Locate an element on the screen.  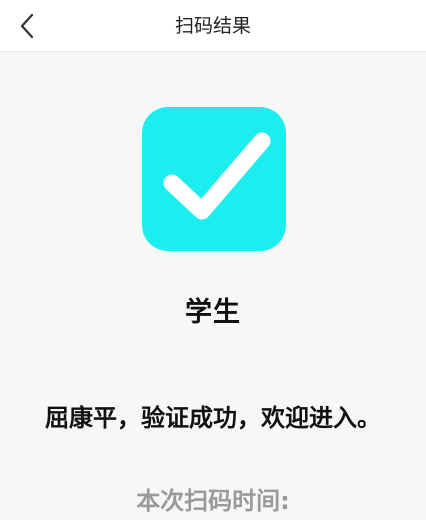
back-button is located at coordinates (28, 26).